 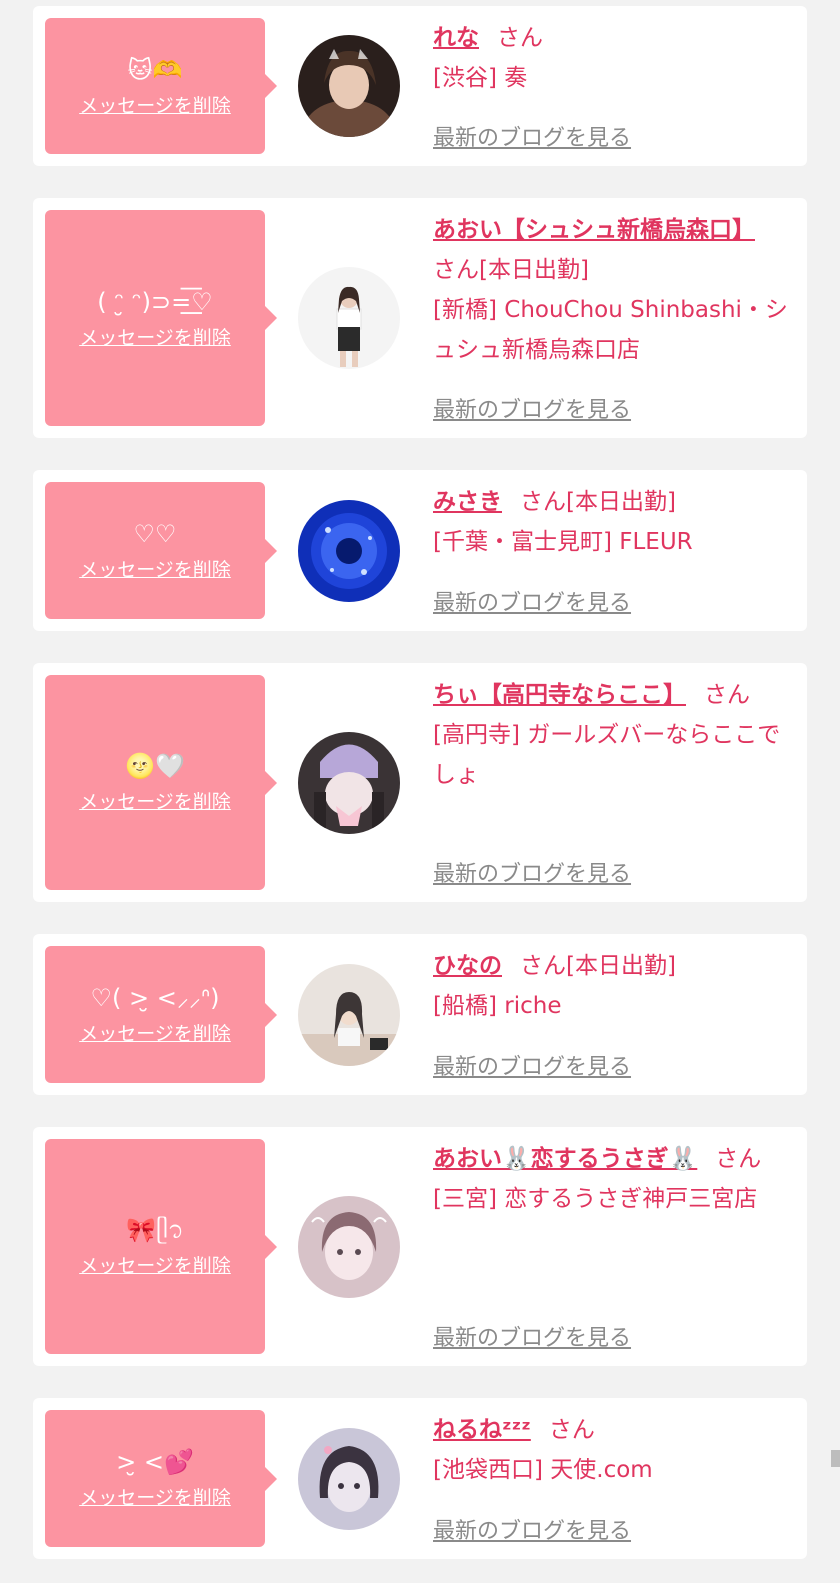 What do you see at coordinates (559, 695) in the screenshot?
I see `girl-name-link: ちぃ【高円寺ならここ】` at bounding box center [559, 695].